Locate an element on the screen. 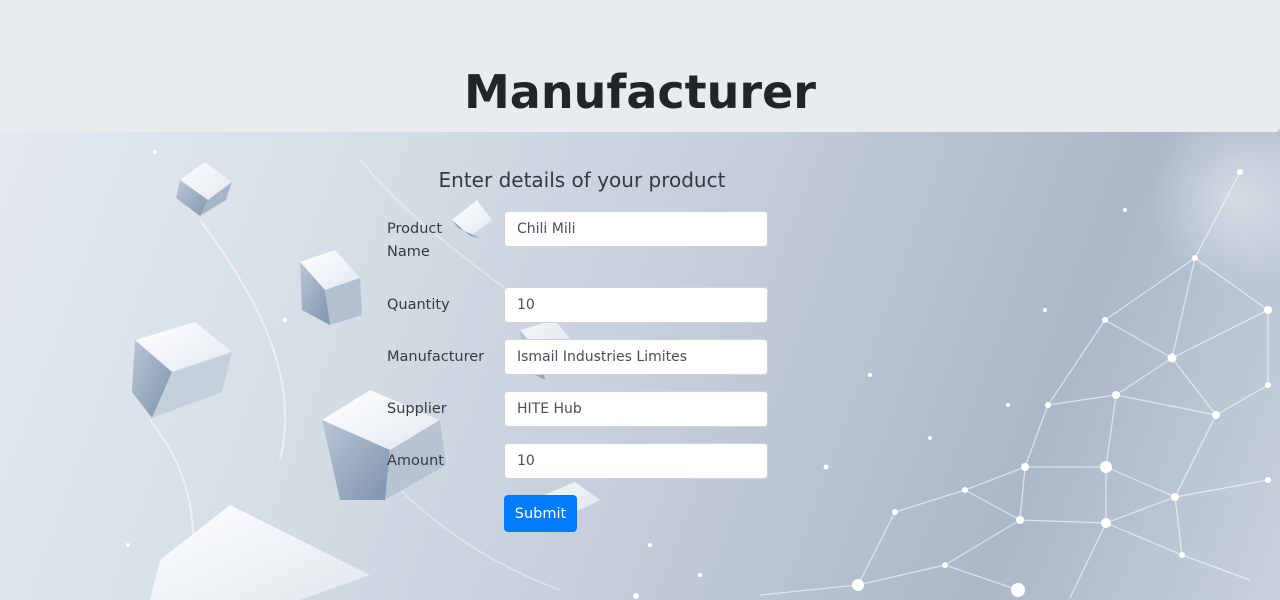  manufacturer-label: Manufacturer is located at coordinates (436, 357).